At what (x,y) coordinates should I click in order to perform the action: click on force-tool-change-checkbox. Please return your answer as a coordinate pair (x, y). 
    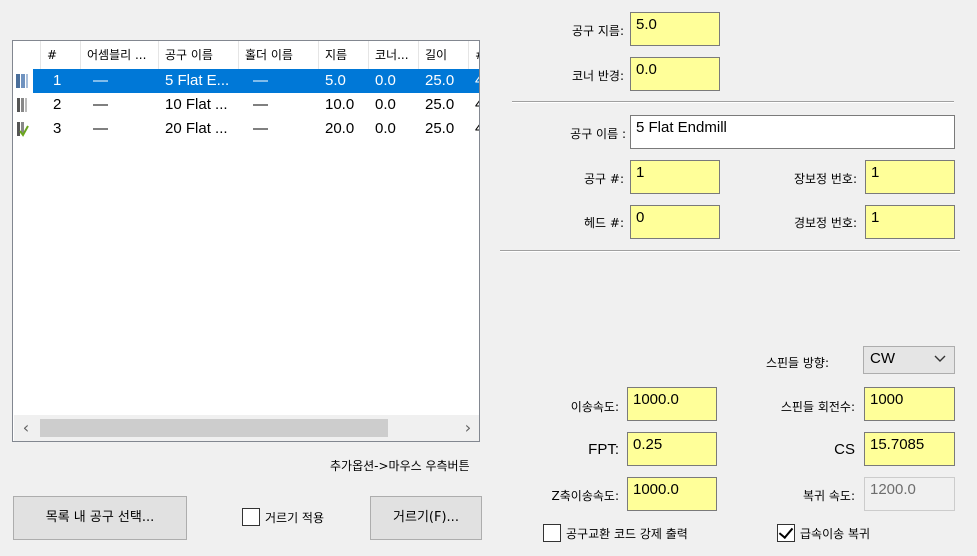
    Looking at the image, I should click on (552, 533).